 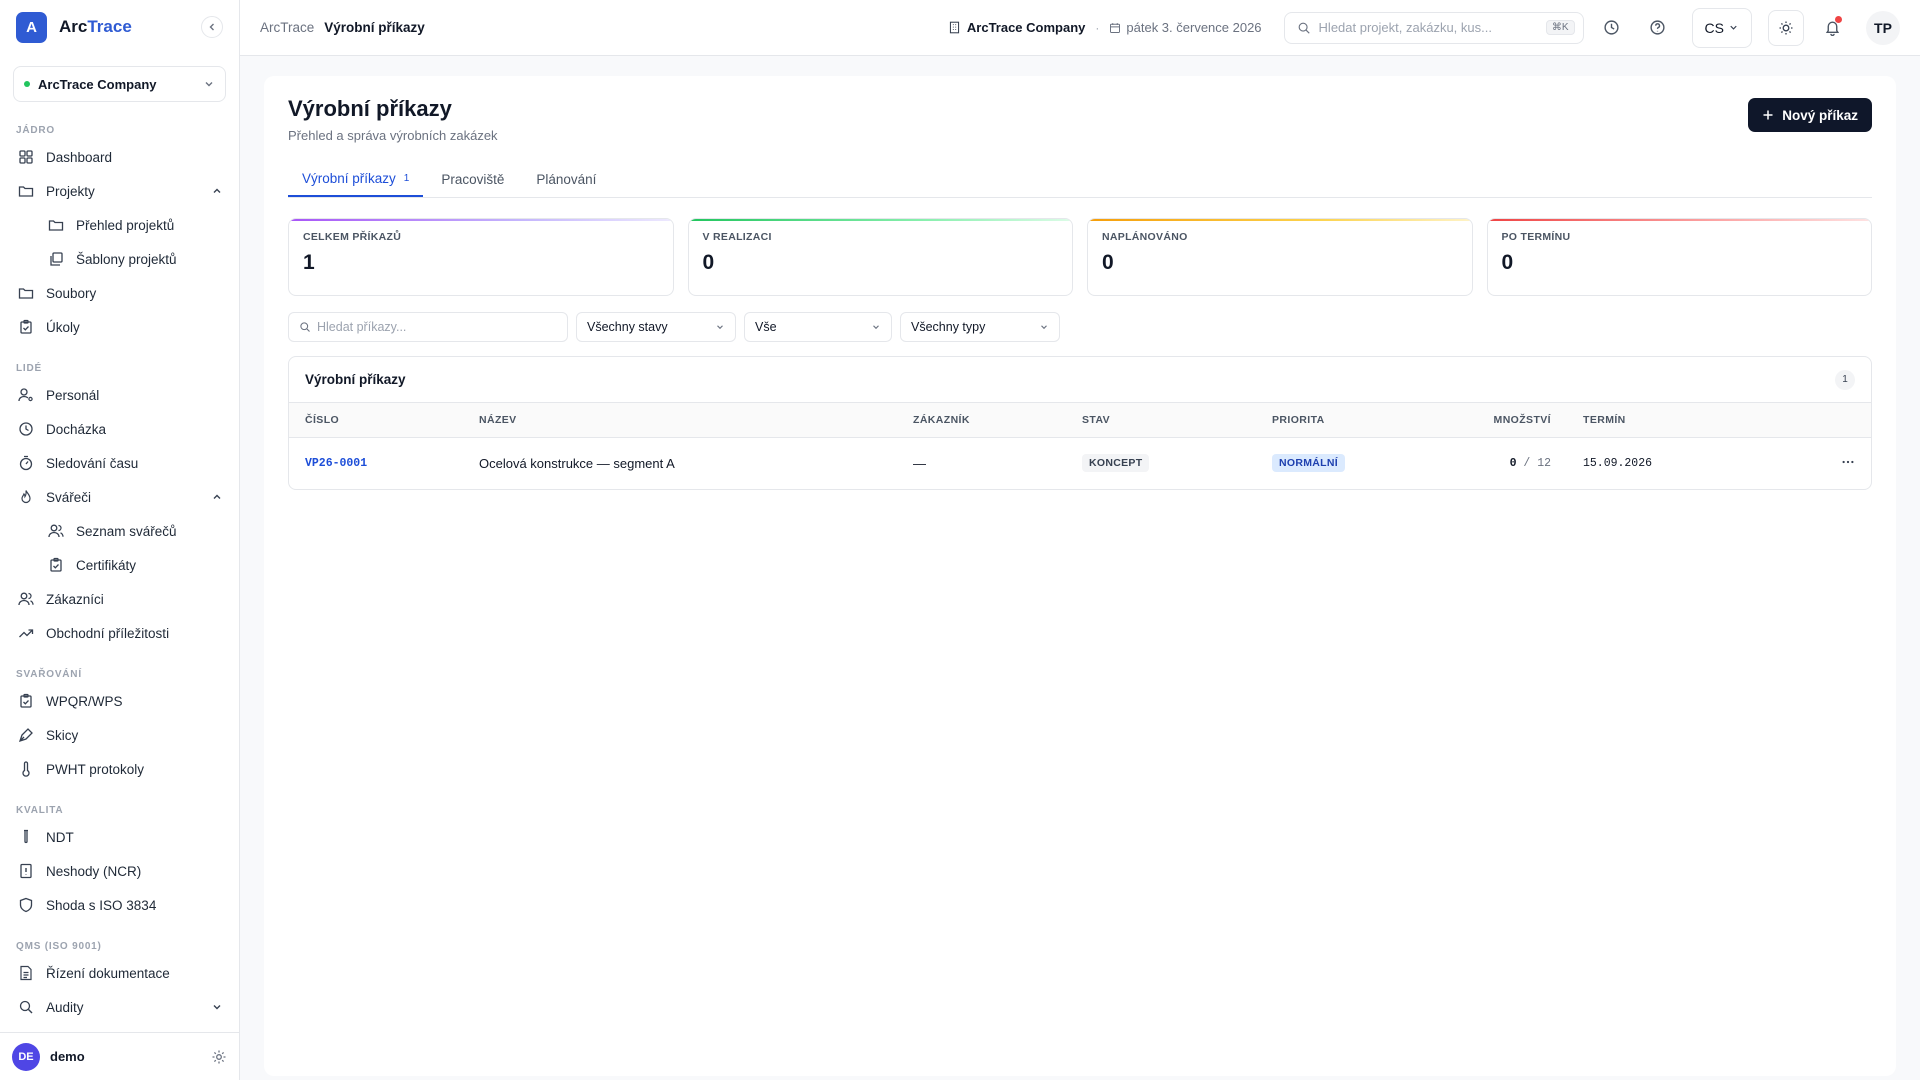 I want to click on sidebar-item-personal: Personál, so click(x=119, y=395).